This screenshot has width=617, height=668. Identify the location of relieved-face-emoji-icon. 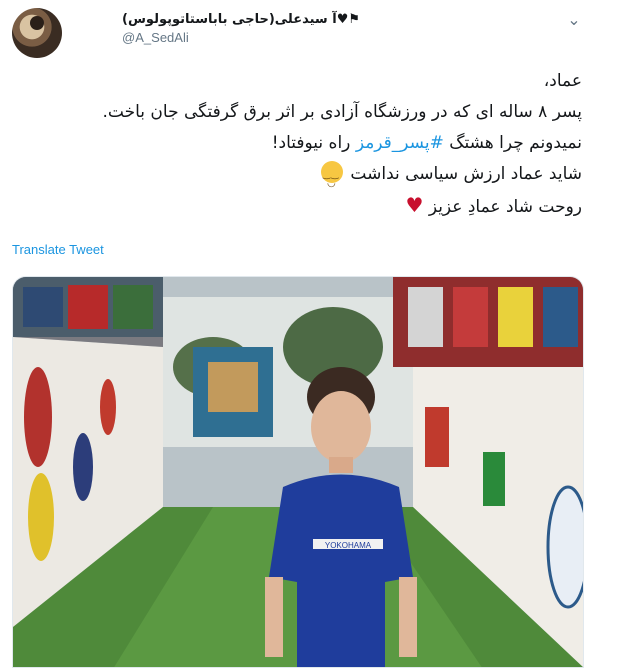
(332, 179).